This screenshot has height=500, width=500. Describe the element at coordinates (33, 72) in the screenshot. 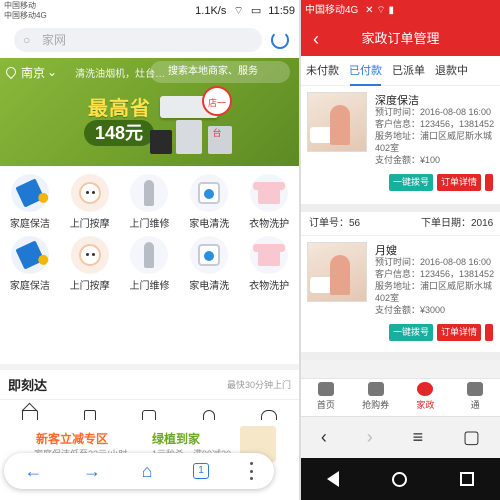

I see `city-name: 南京` at that location.